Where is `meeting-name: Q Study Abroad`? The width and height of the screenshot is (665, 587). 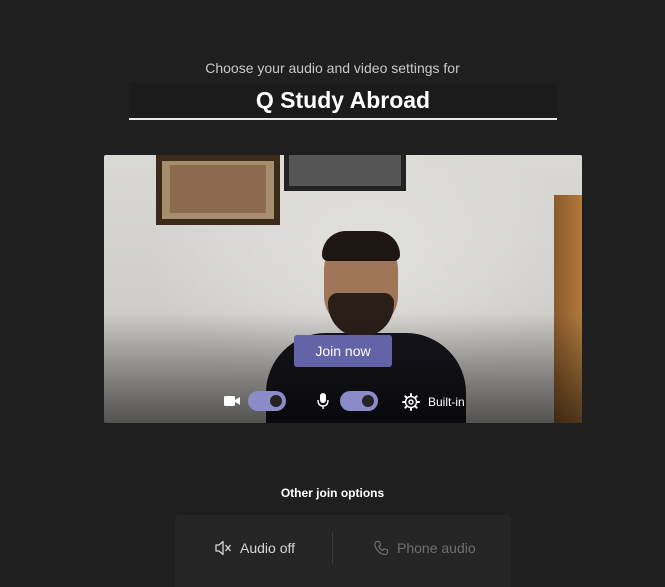
meeting-name: Q Study Abroad is located at coordinates (343, 100).